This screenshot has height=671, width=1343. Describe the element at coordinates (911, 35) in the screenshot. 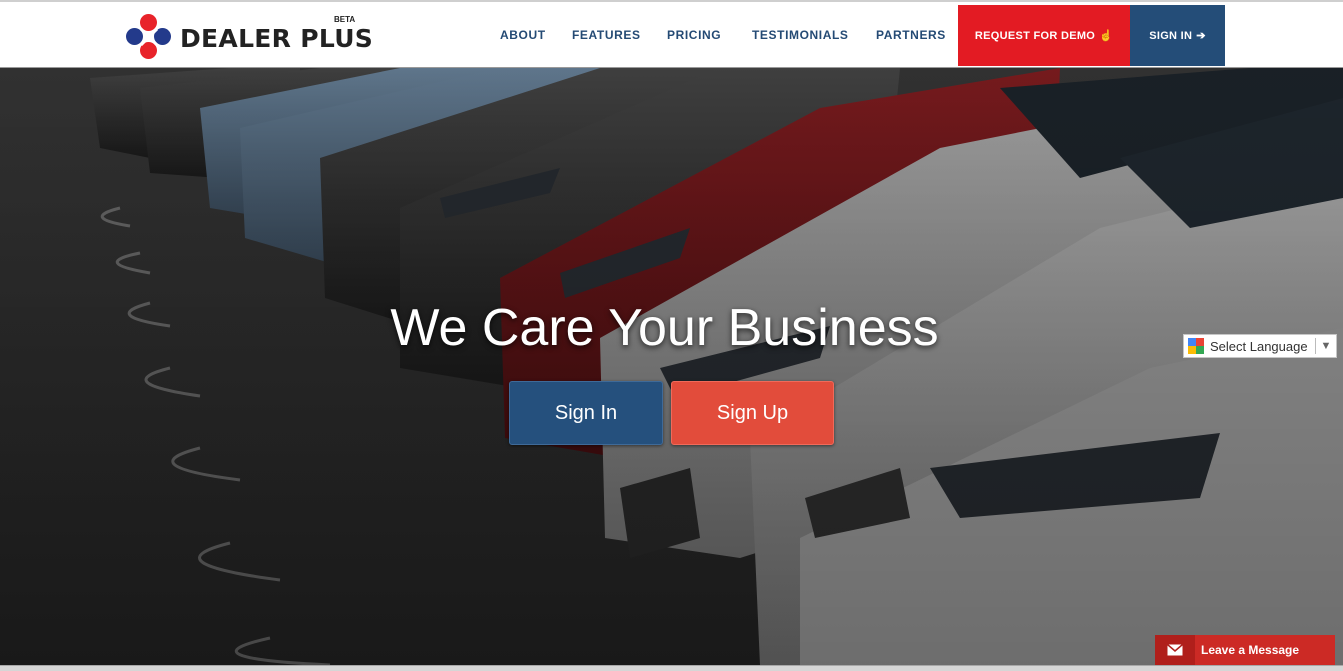

I see `nav-partners: PARTNERS` at that location.